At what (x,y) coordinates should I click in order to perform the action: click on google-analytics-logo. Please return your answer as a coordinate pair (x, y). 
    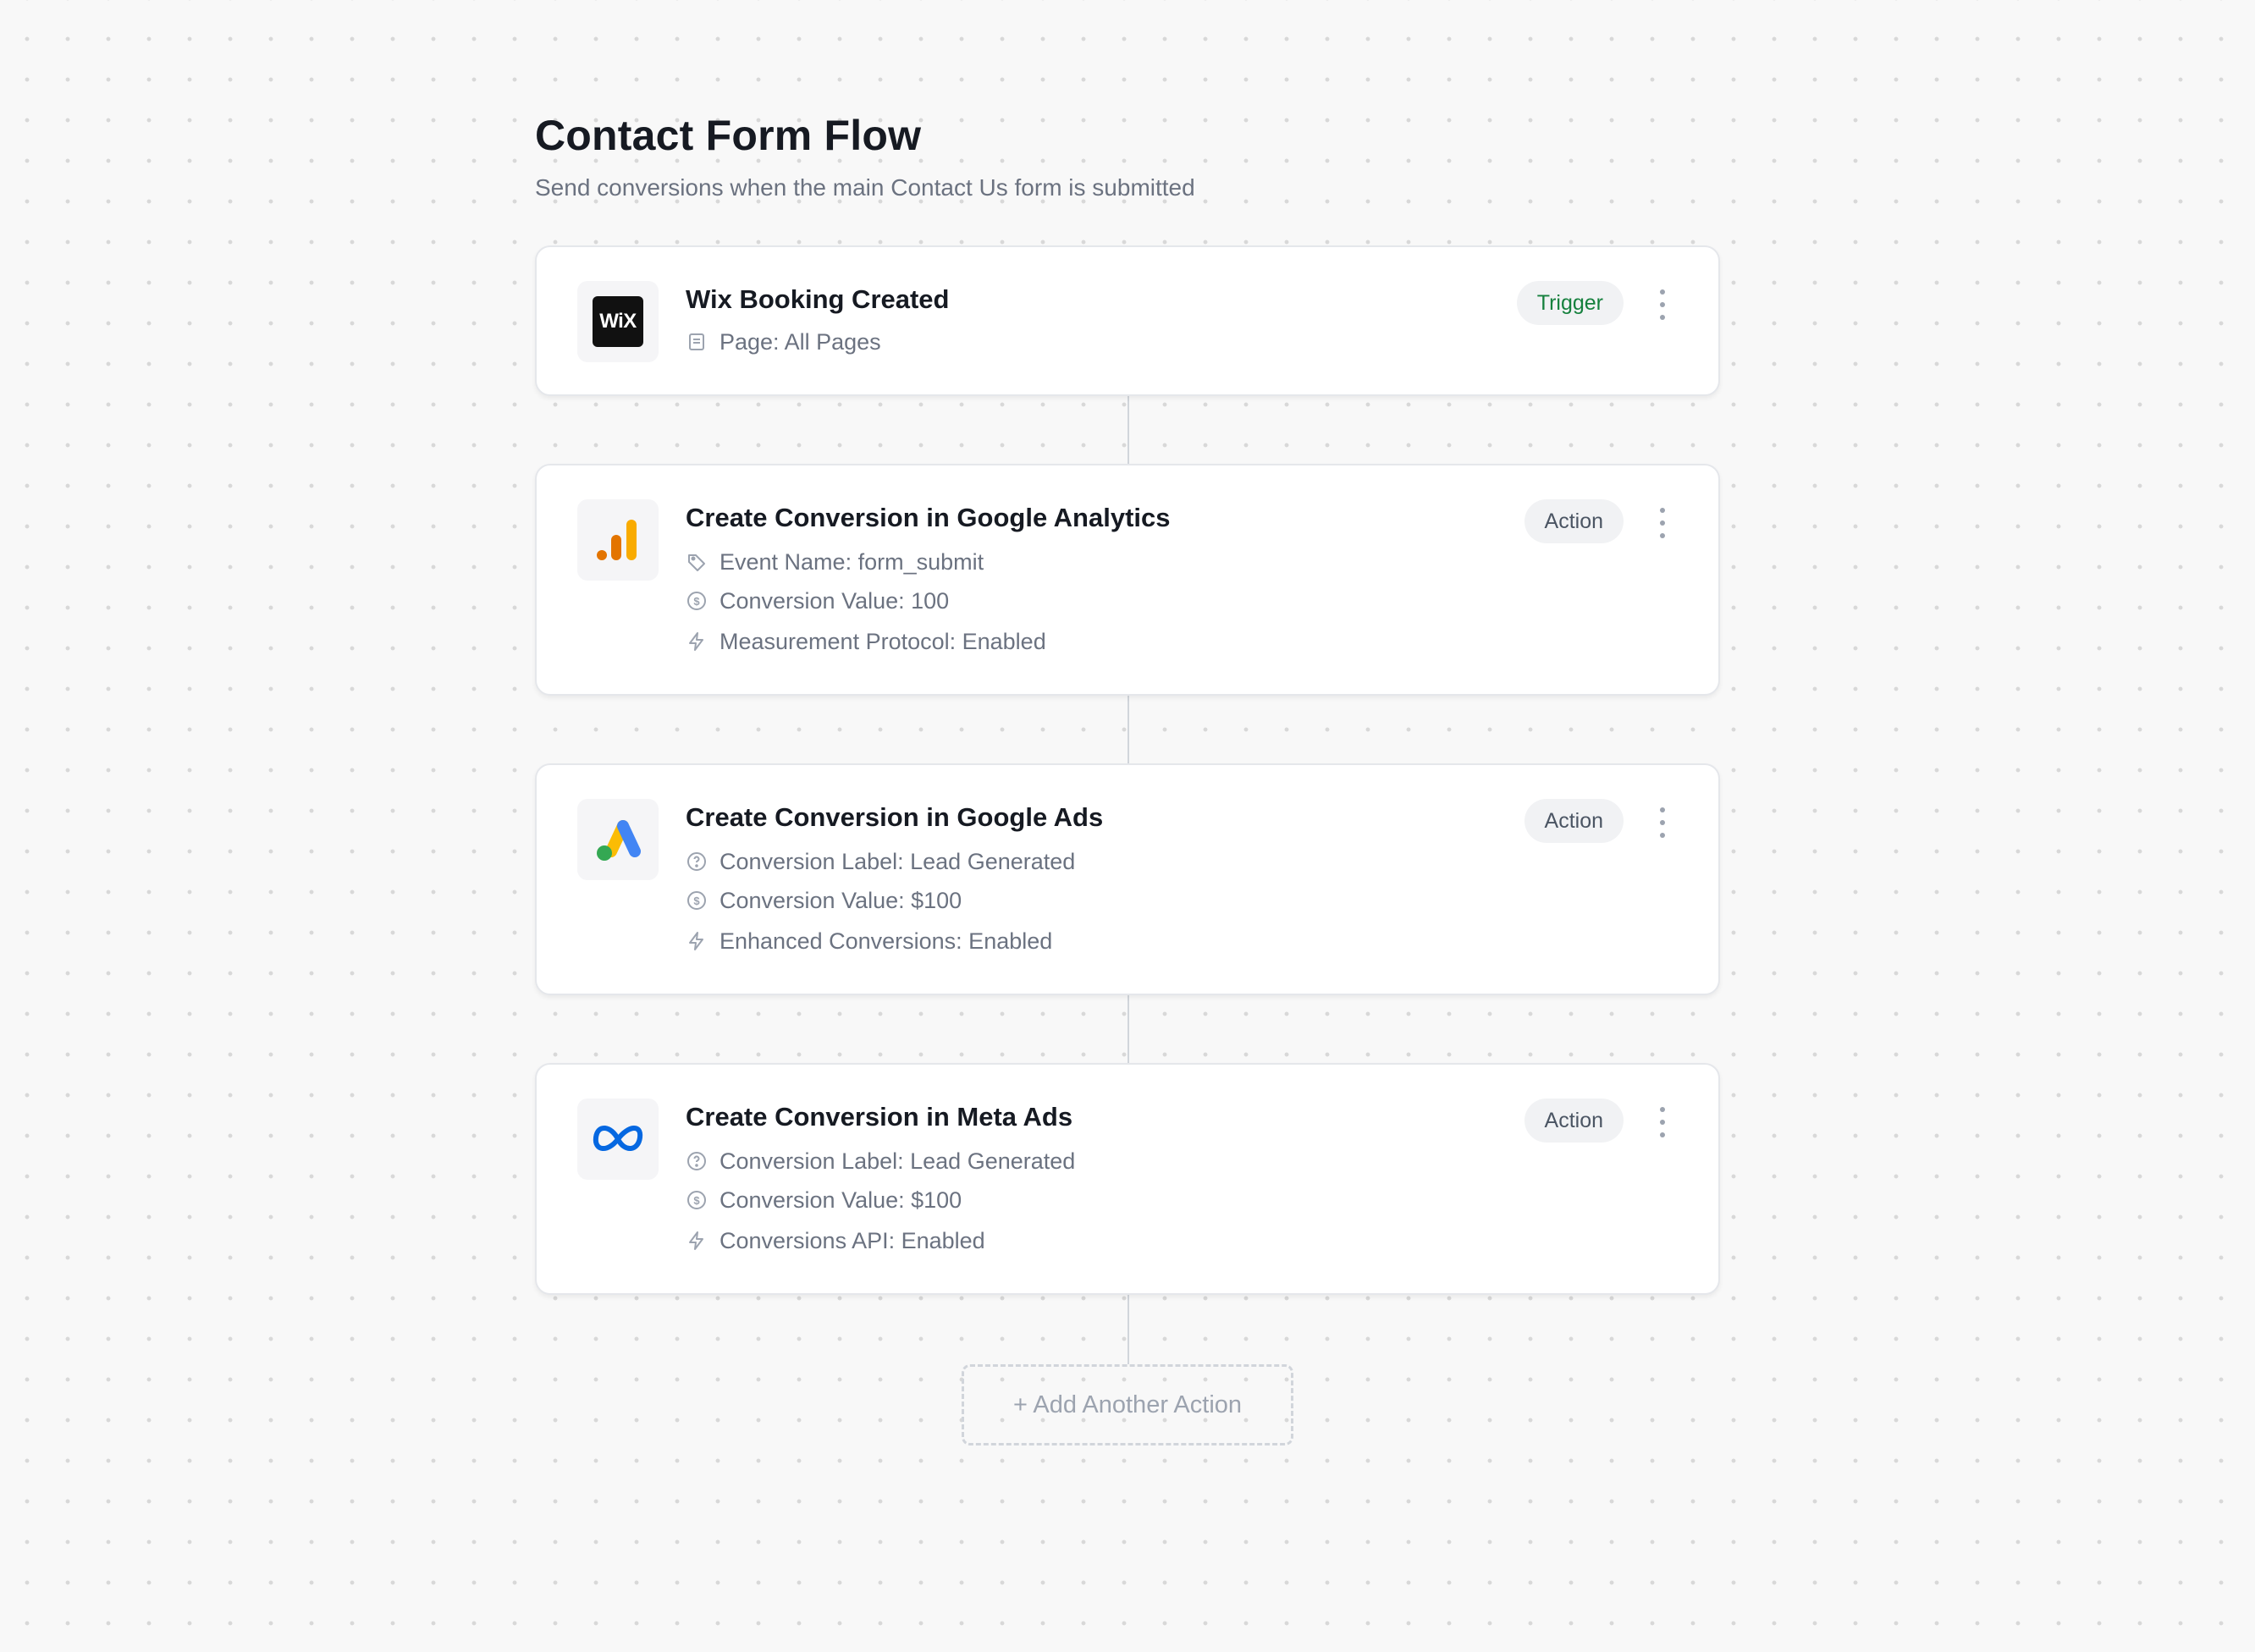
    Looking at the image, I should click on (618, 540).